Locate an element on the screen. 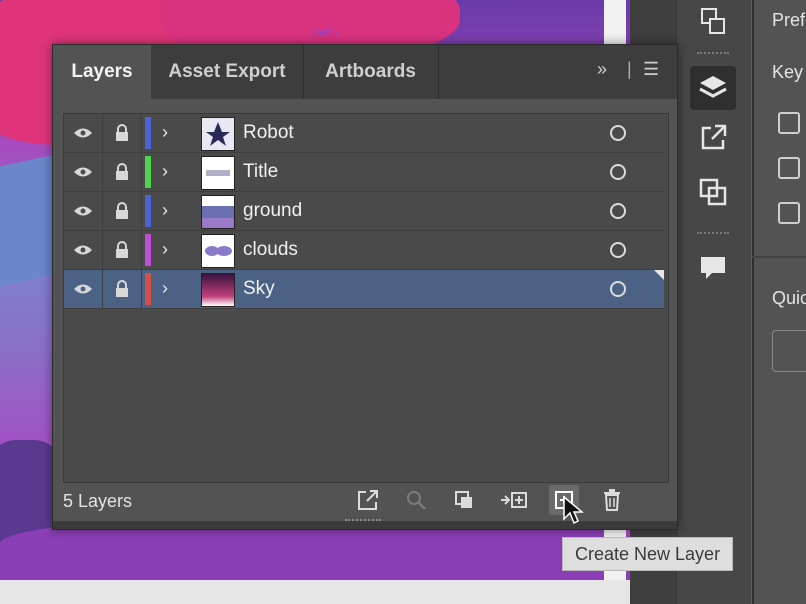 The height and width of the screenshot is (604, 806). properties-label: Key is located at coordinates (788, 72).